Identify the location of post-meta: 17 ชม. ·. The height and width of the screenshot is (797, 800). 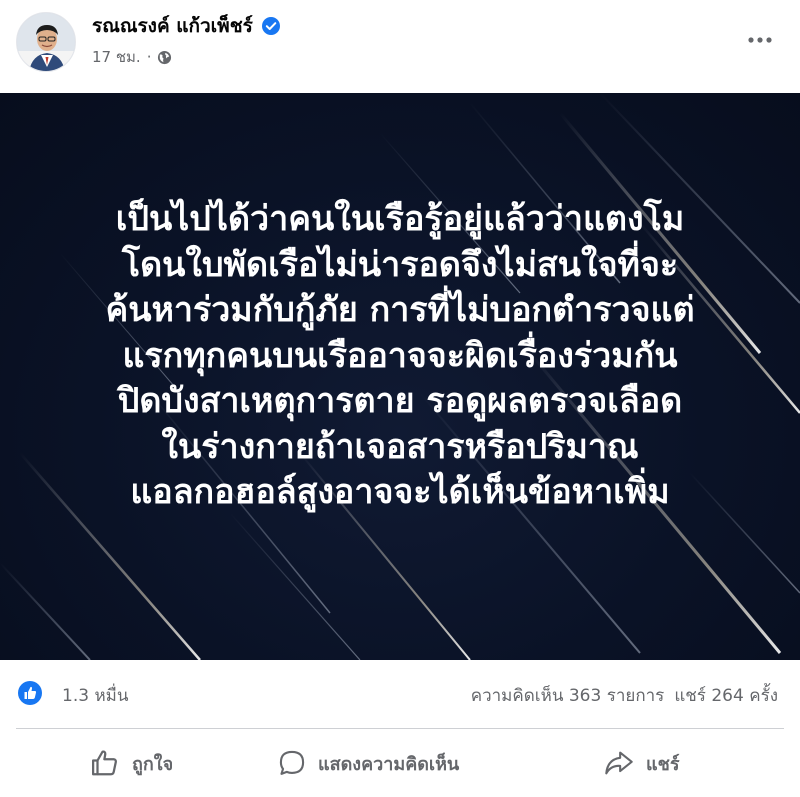
(132, 57).